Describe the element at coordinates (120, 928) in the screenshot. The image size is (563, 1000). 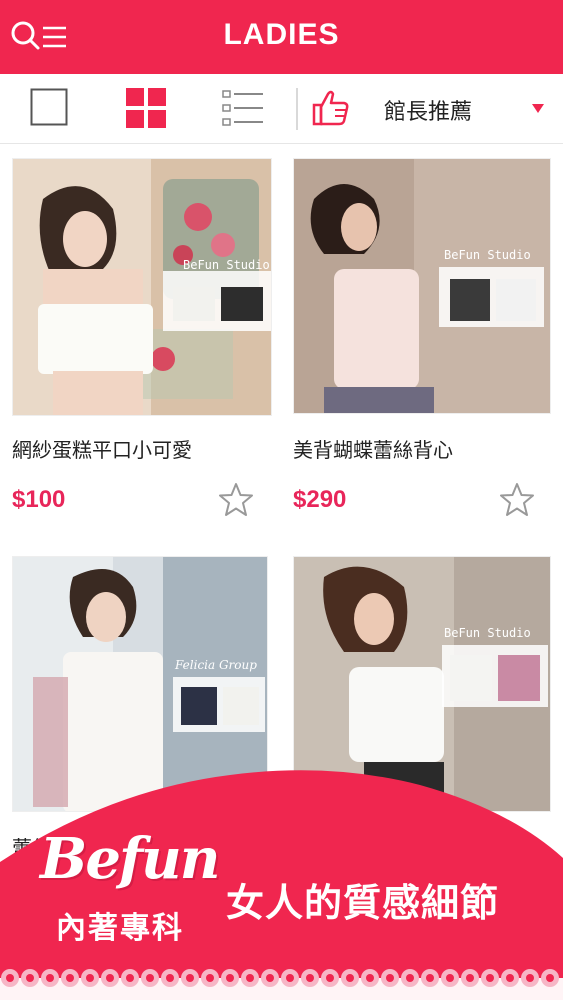
I see `brand-tagline: 內著專科` at that location.